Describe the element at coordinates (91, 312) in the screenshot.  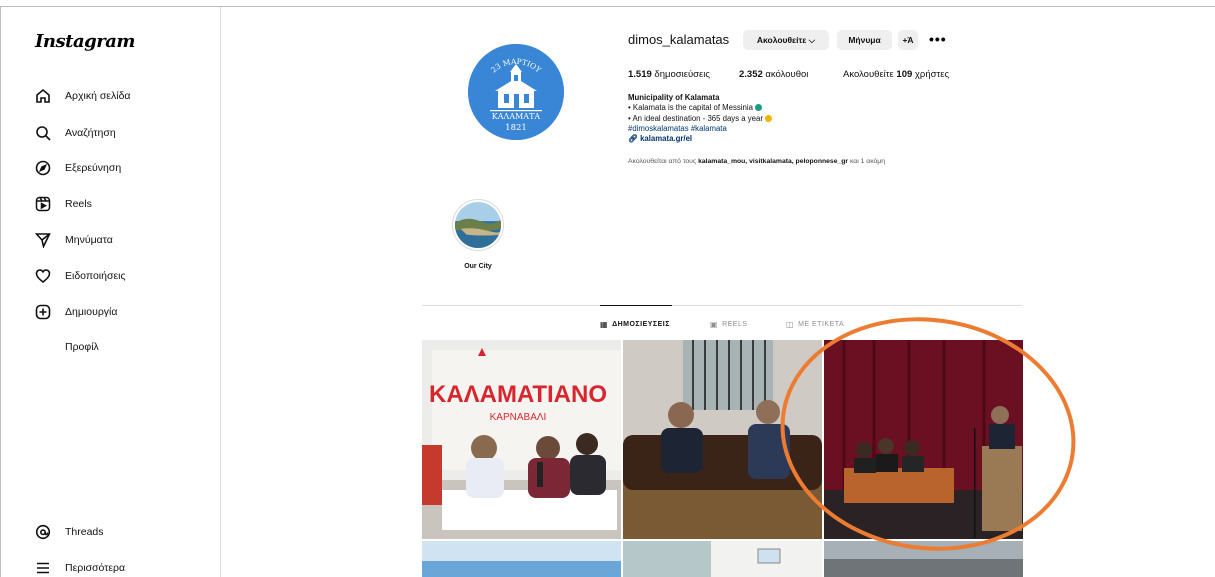
I see `sidebar-item-label: Δημιουργία` at that location.